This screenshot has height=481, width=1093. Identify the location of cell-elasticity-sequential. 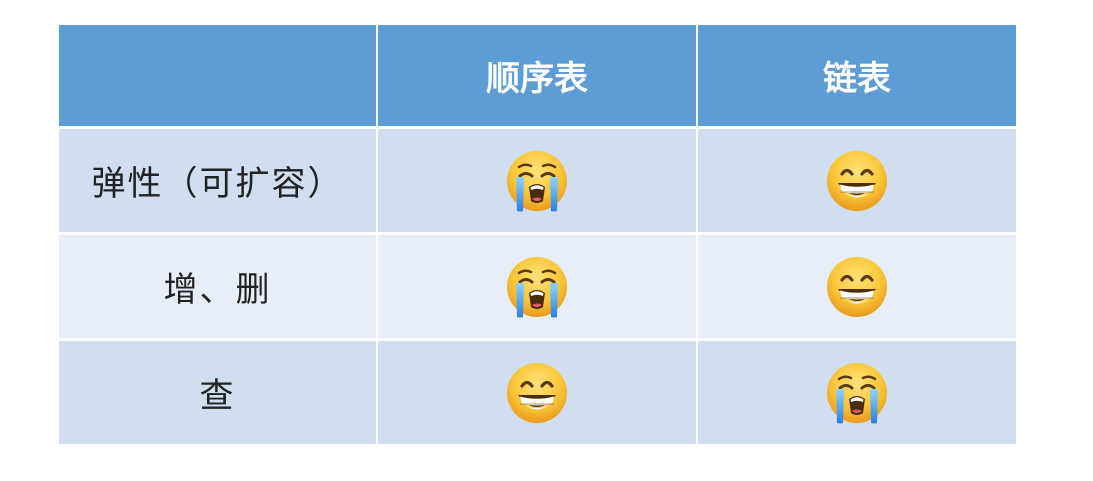
(537, 180).